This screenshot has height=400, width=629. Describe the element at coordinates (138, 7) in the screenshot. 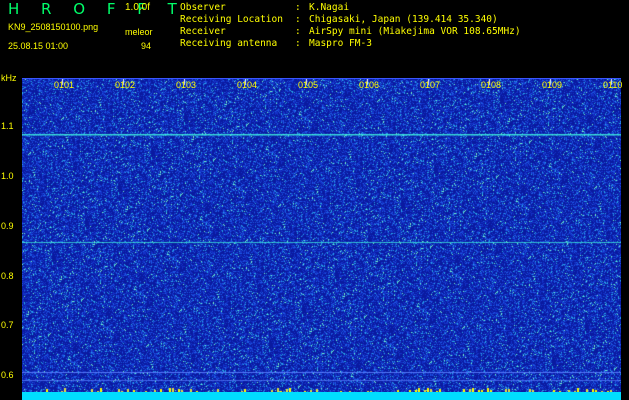

I see `version-label: 1.0.0f` at that location.